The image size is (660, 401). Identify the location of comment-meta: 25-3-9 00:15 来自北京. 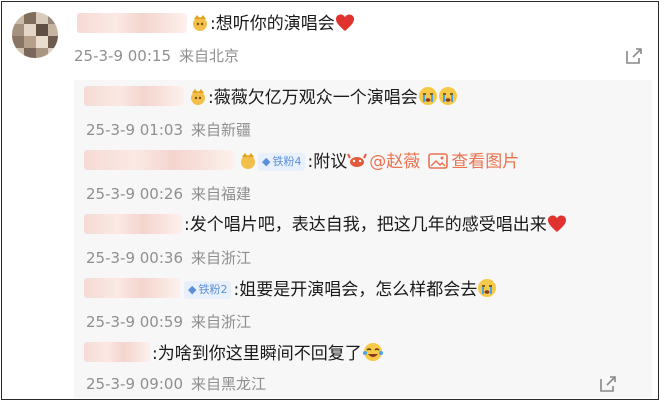
(156, 56).